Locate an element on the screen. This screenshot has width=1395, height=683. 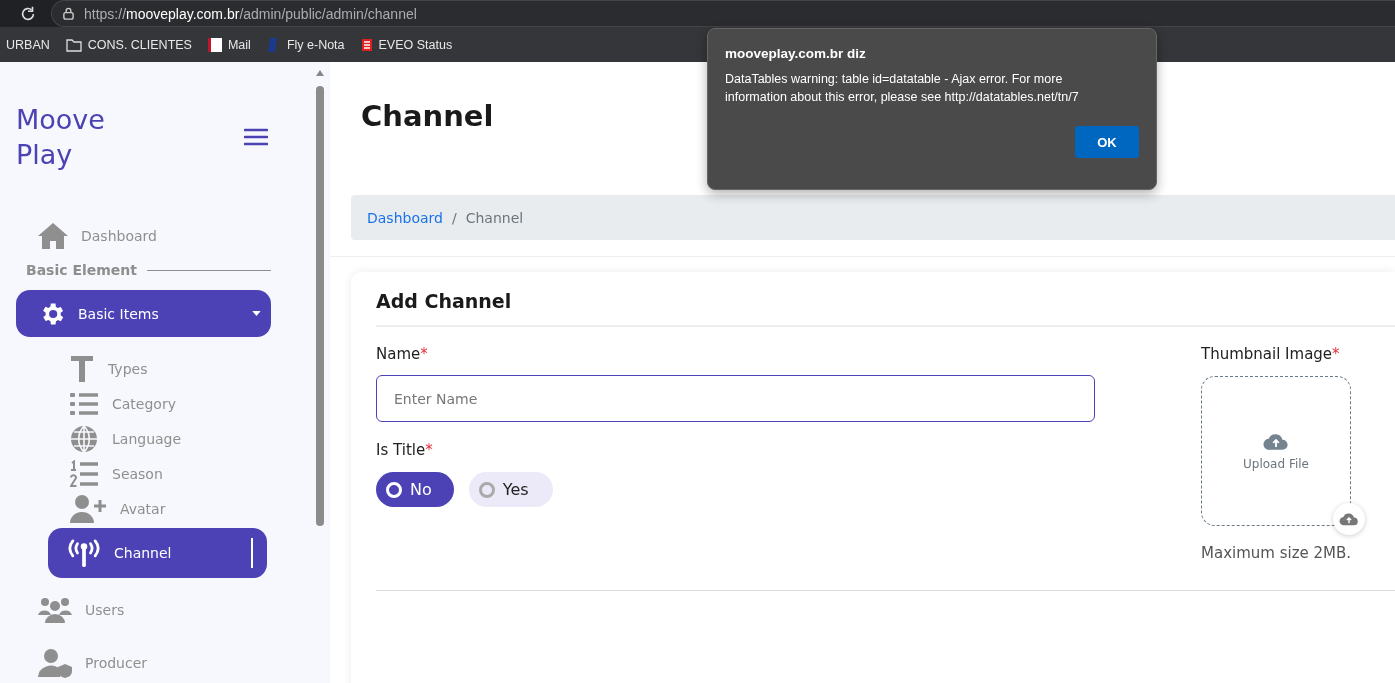
field-label: Name* is located at coordinates (402, 354).